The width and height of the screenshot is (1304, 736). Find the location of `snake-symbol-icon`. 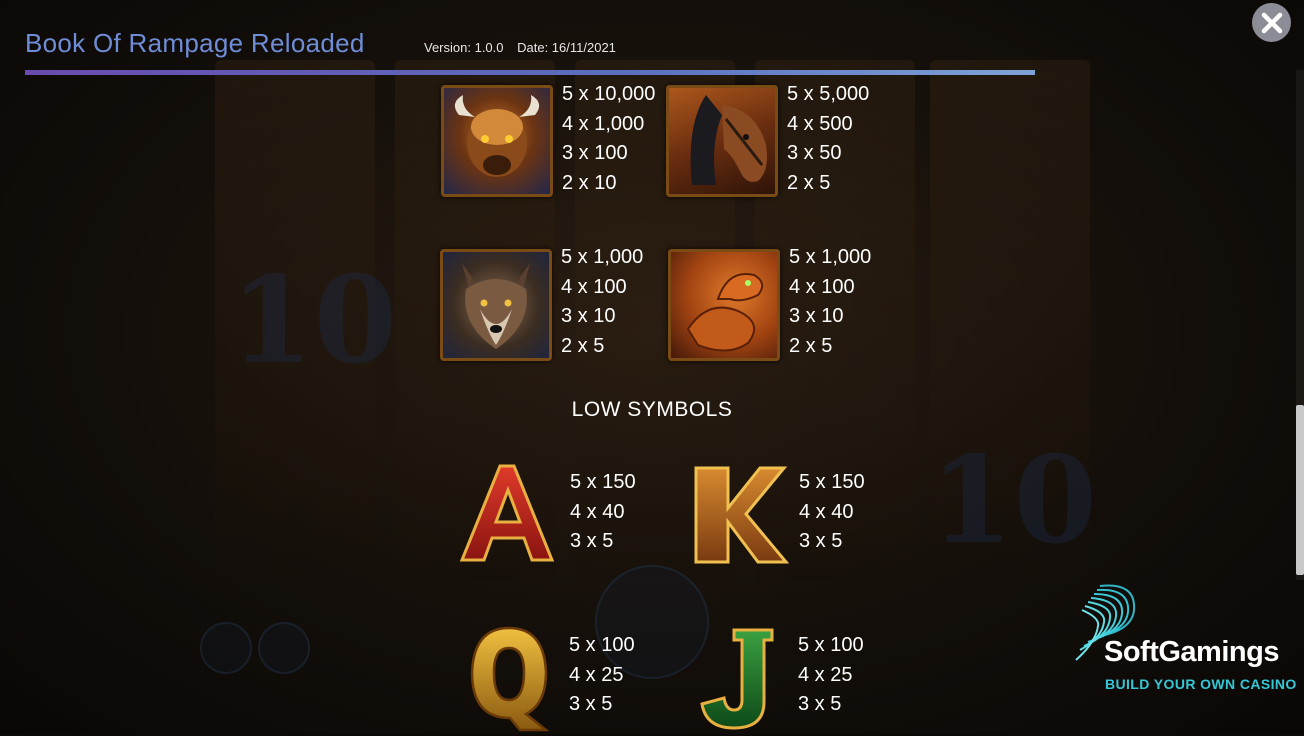

snake-symbol-icon is located at coordinates (724, 305).